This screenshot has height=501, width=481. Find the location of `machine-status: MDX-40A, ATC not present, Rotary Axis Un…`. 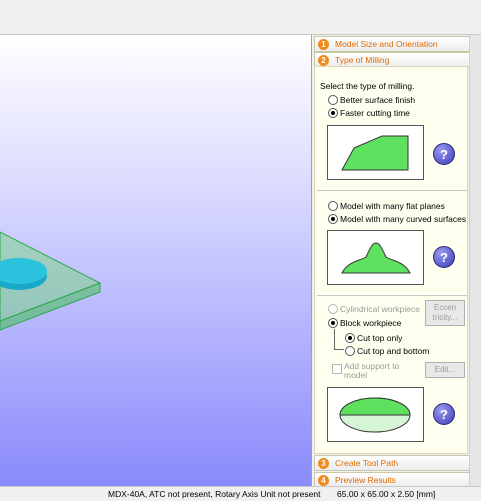

machine-status: MDX-40A, ATC not present, Rotary Axis Un… is located at coordinates (214, 494).